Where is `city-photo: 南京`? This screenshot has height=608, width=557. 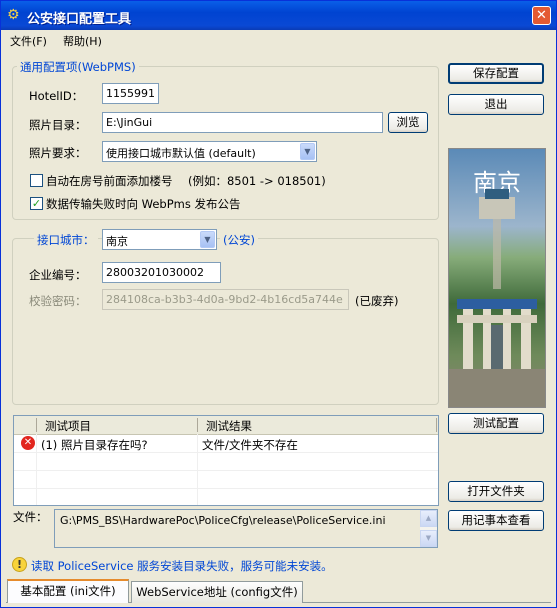 city-photo: 南京 is located at coordinates (497, 278).